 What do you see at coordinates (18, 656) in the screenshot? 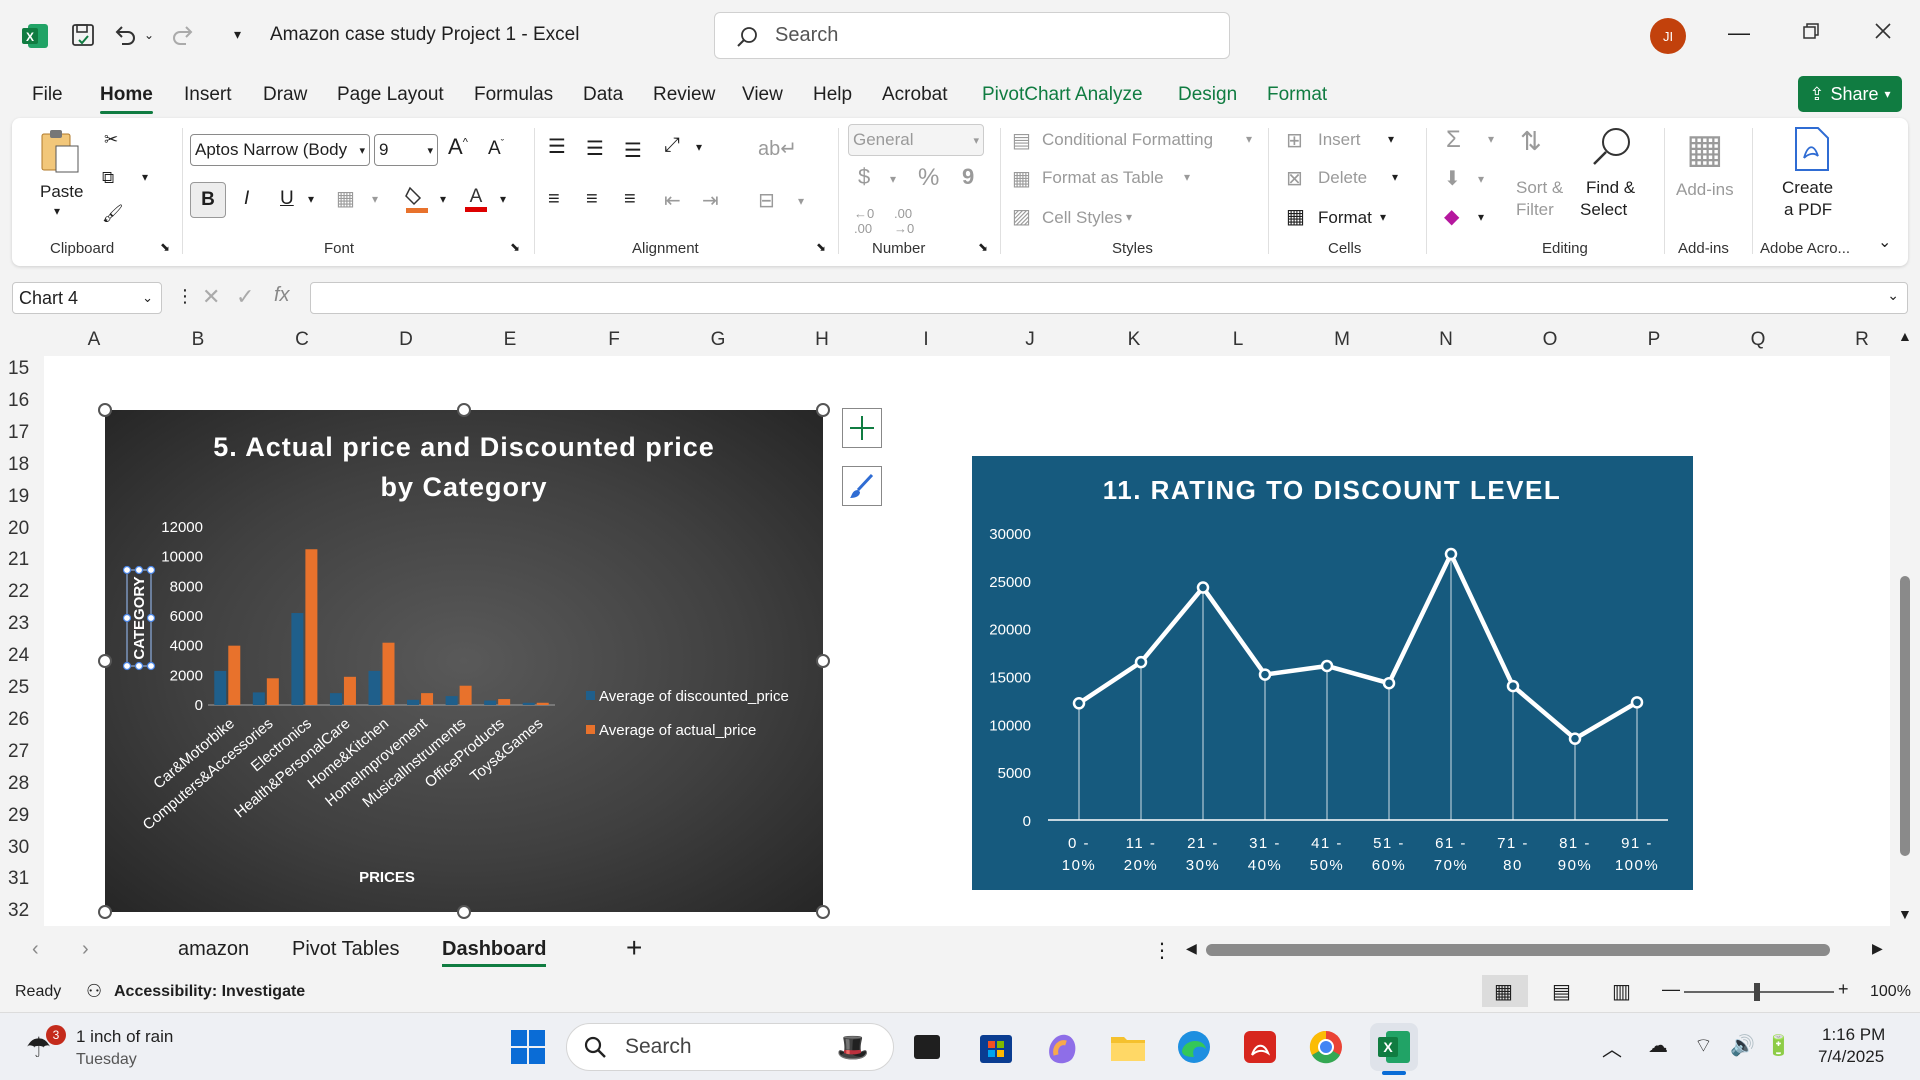
I see `row-header-24: 24` at bounding box center [18, 656].